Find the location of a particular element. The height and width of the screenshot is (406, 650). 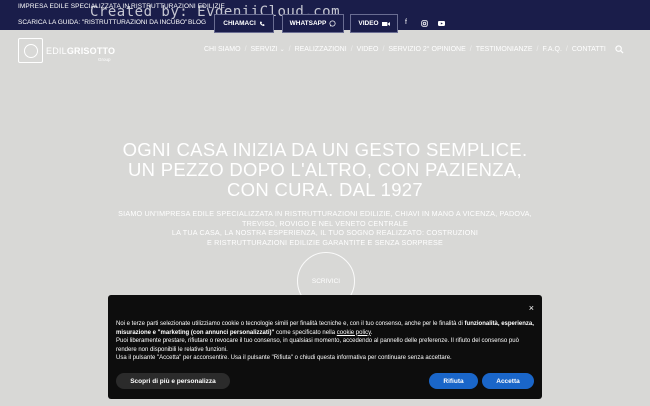

hero-title-line: OGNI CASA INIZIA DA UN GESTO SEMPLICE. is located at coordinates (325, 149).